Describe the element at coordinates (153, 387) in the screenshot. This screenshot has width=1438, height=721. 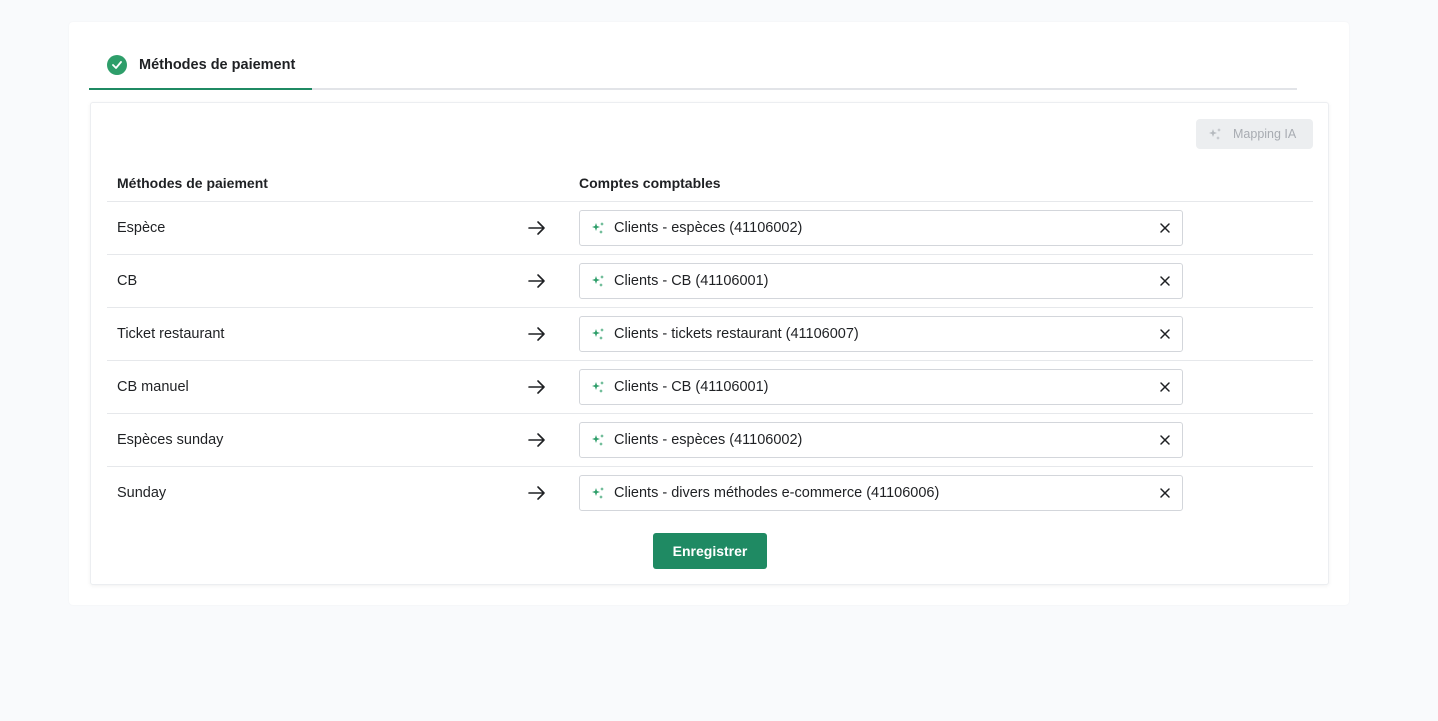
I see `payment-method-label: CB manuel` at that location.